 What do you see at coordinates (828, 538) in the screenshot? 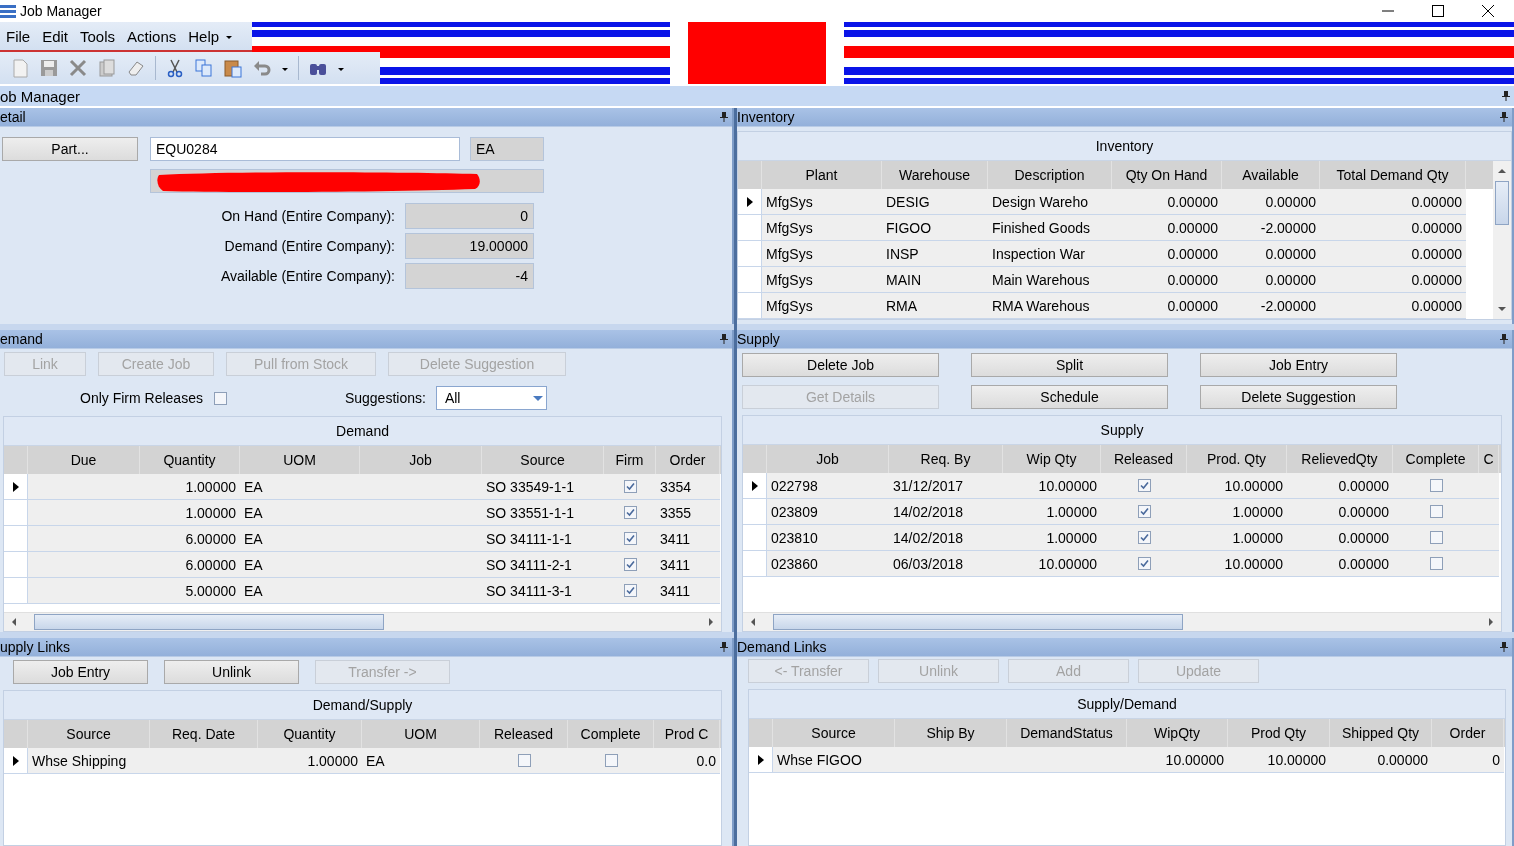
I see `table-cell: 023810` at bounding box center [828, 538].